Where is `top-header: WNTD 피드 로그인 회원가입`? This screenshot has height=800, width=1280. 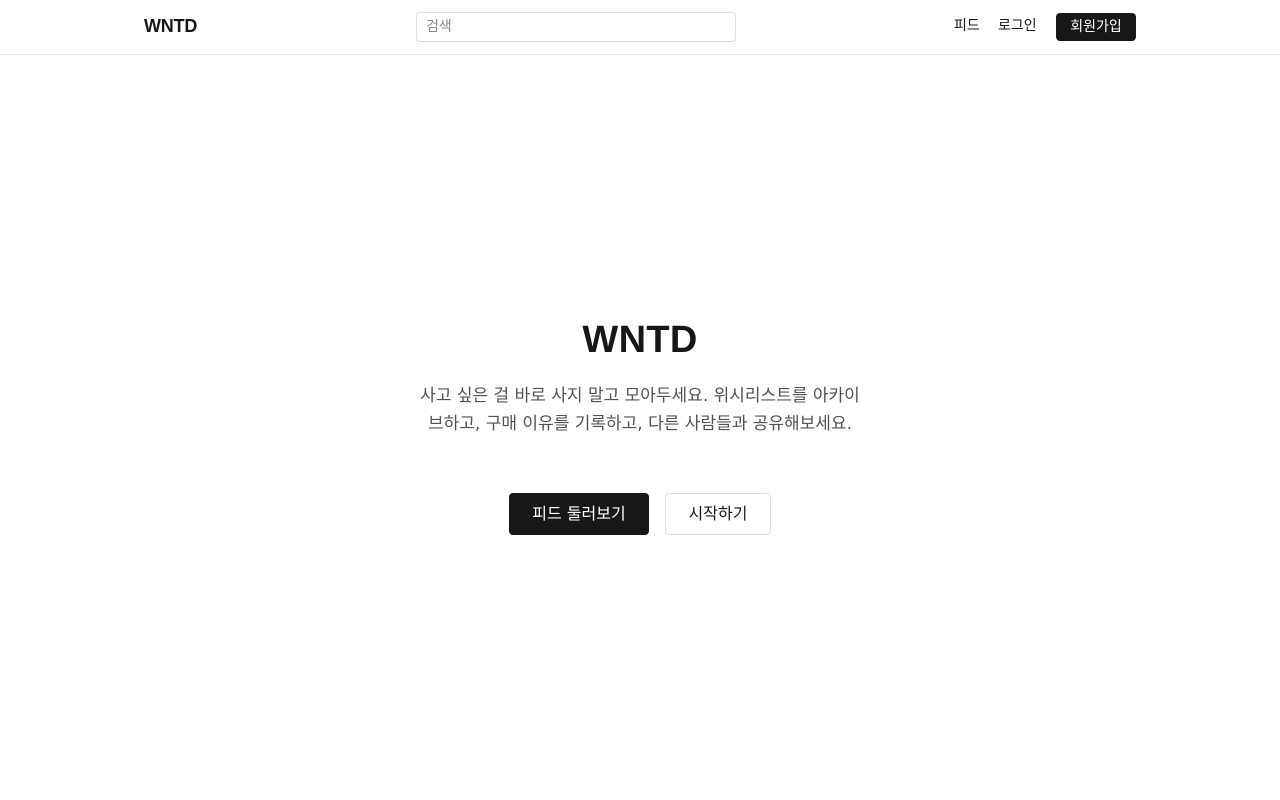
top-header: WNTD 피드 로그인 회원가입 is located at coordinates (640, 27).